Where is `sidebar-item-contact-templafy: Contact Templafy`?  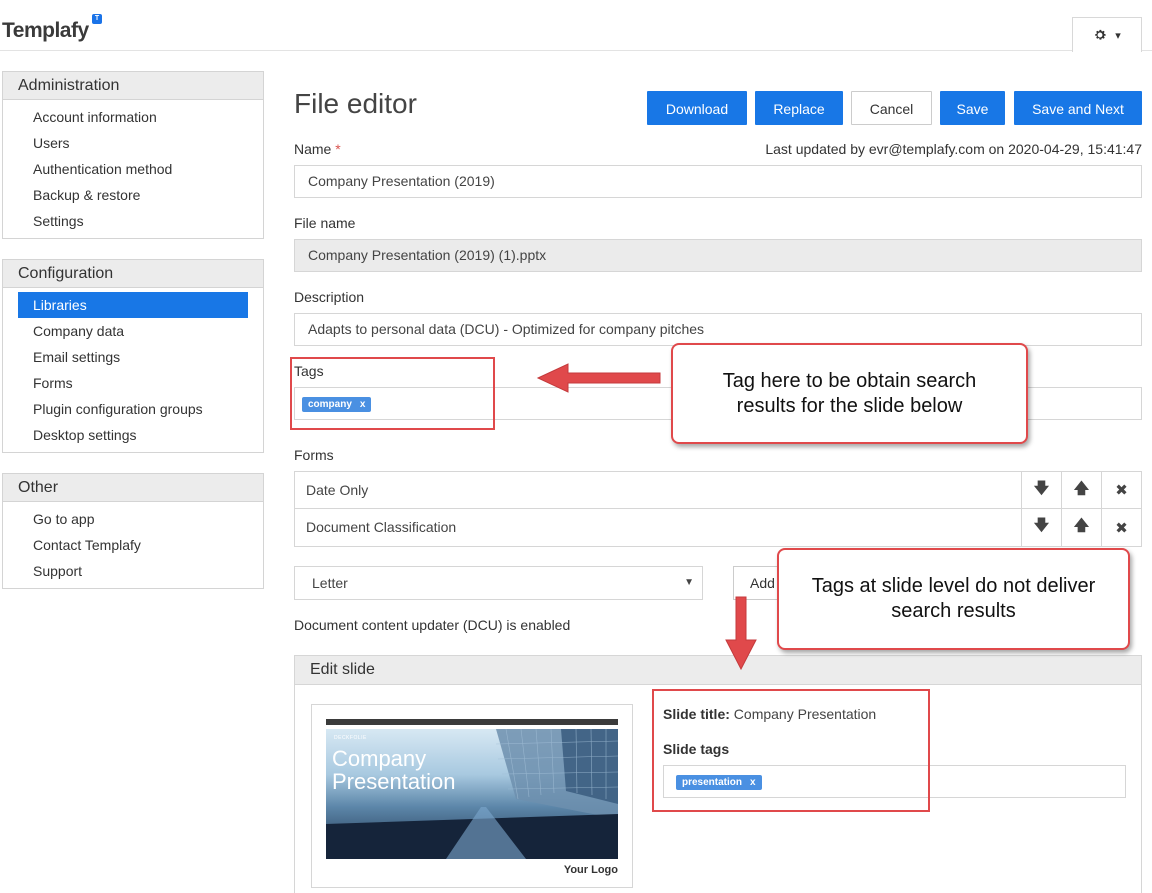
sidebar-item-contact-templafy: Contact Templafy is located at coordinates (133, 545).